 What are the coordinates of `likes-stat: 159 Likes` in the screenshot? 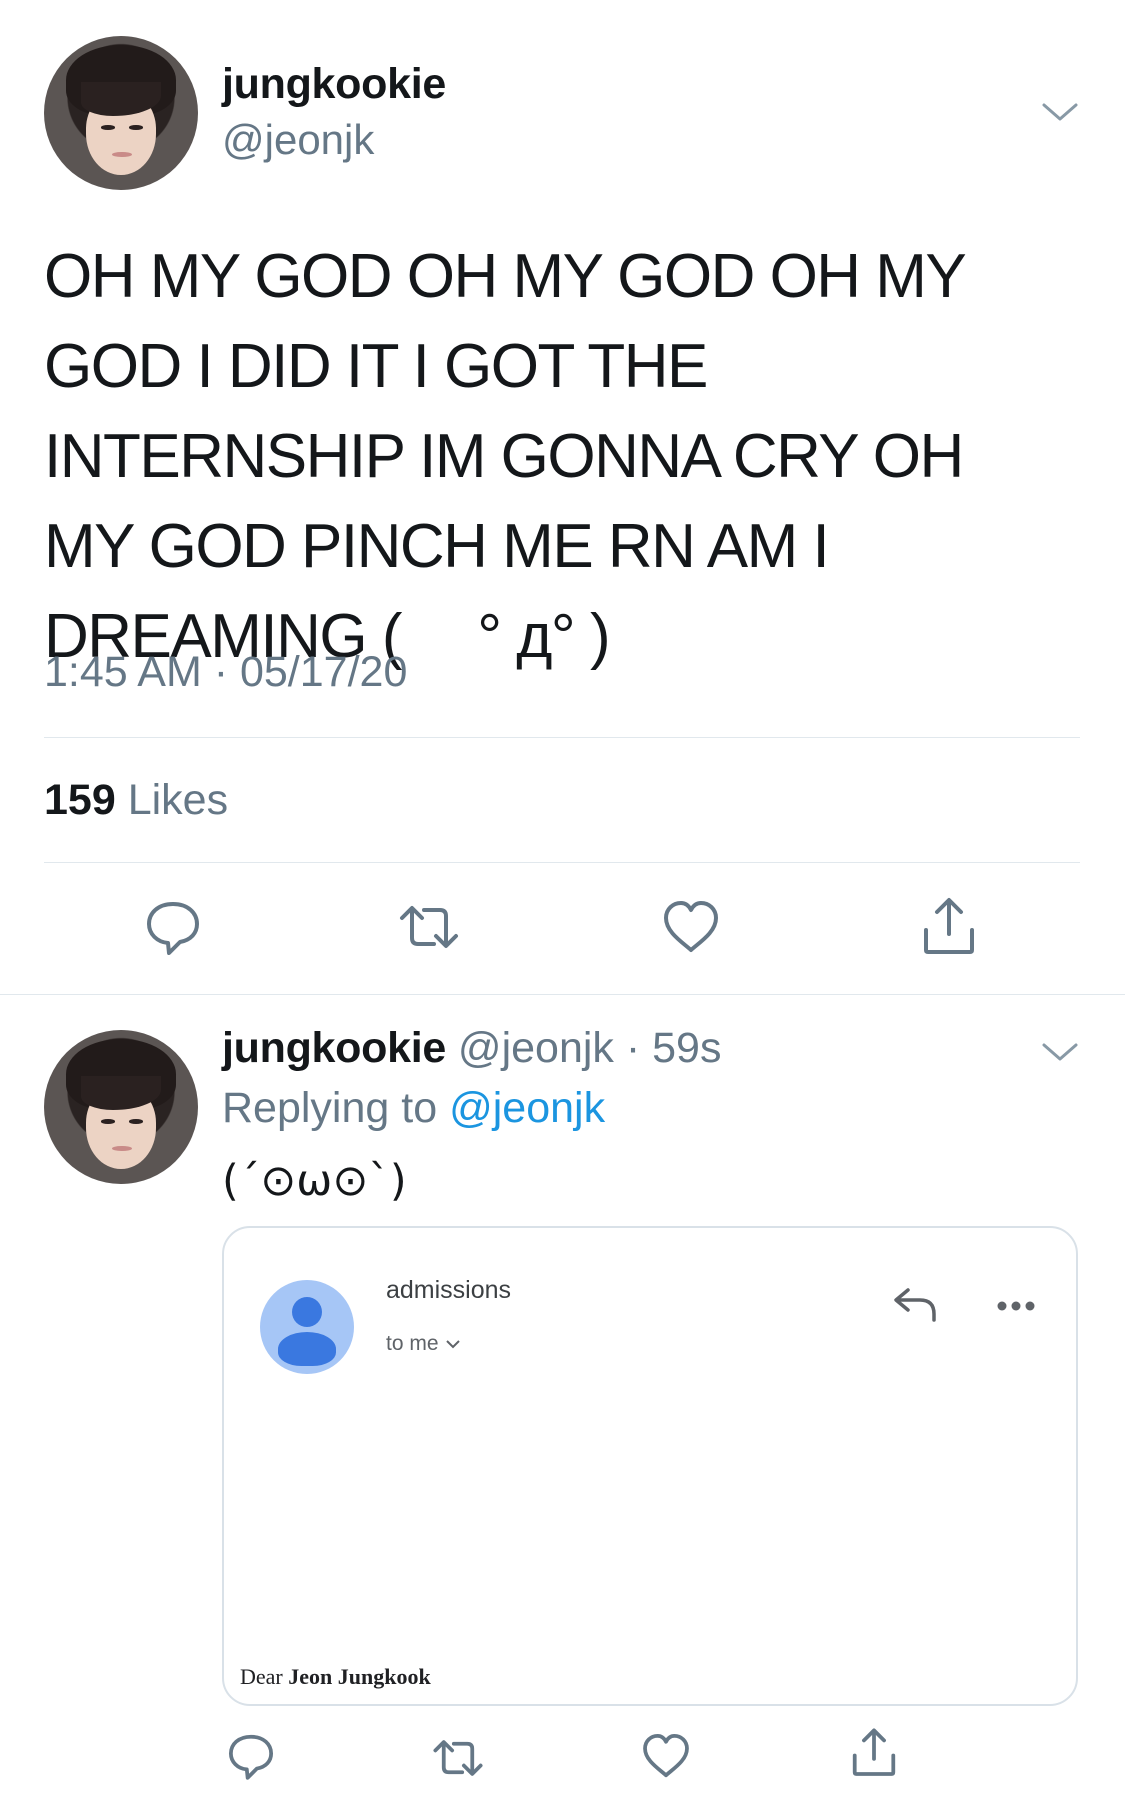 It's located at (136, 800).